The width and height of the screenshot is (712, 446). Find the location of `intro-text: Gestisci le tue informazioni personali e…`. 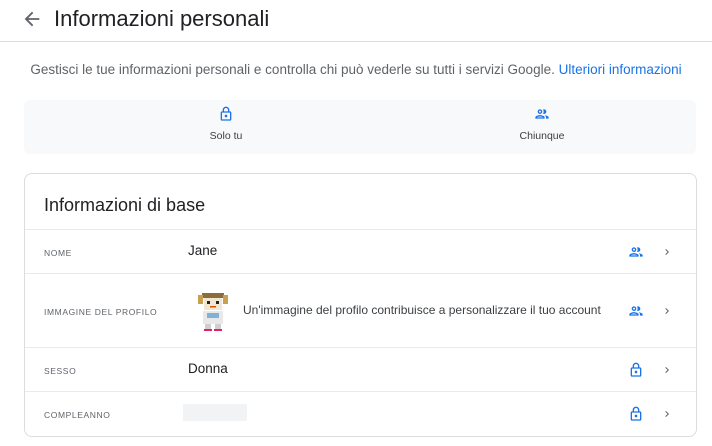

intro-text: Gestisci le tue informazioni personali e… is located at coordinates (356, 70).